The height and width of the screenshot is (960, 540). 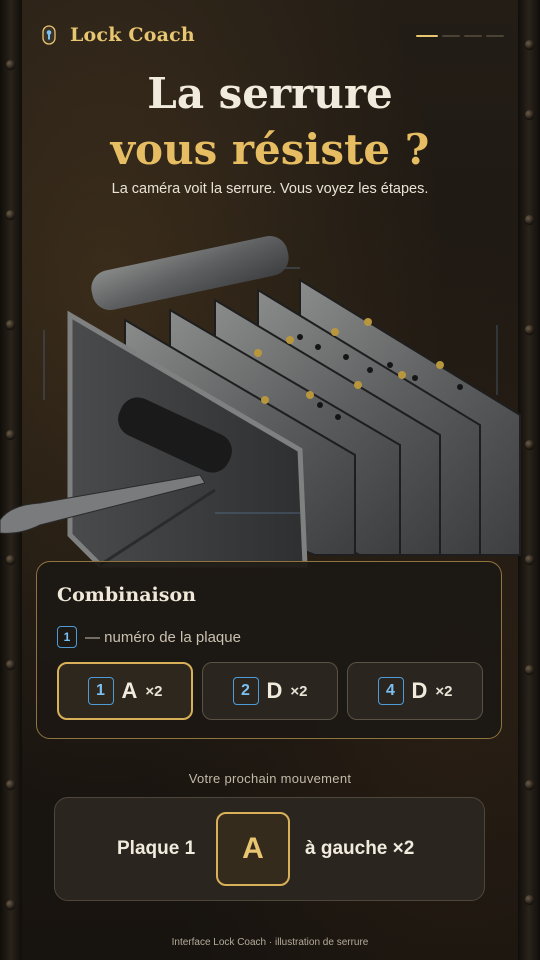 I want to click on plate-number-badge: 4, so click(x=390, y=691).